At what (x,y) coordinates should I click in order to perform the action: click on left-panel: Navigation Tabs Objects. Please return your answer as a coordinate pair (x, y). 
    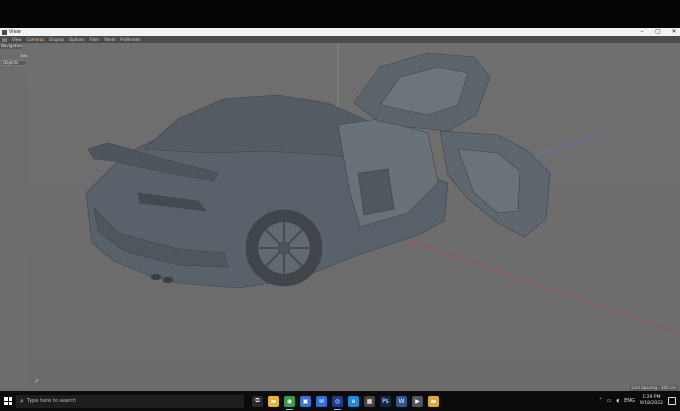
    Looking at the image, I should click on (14, 217).